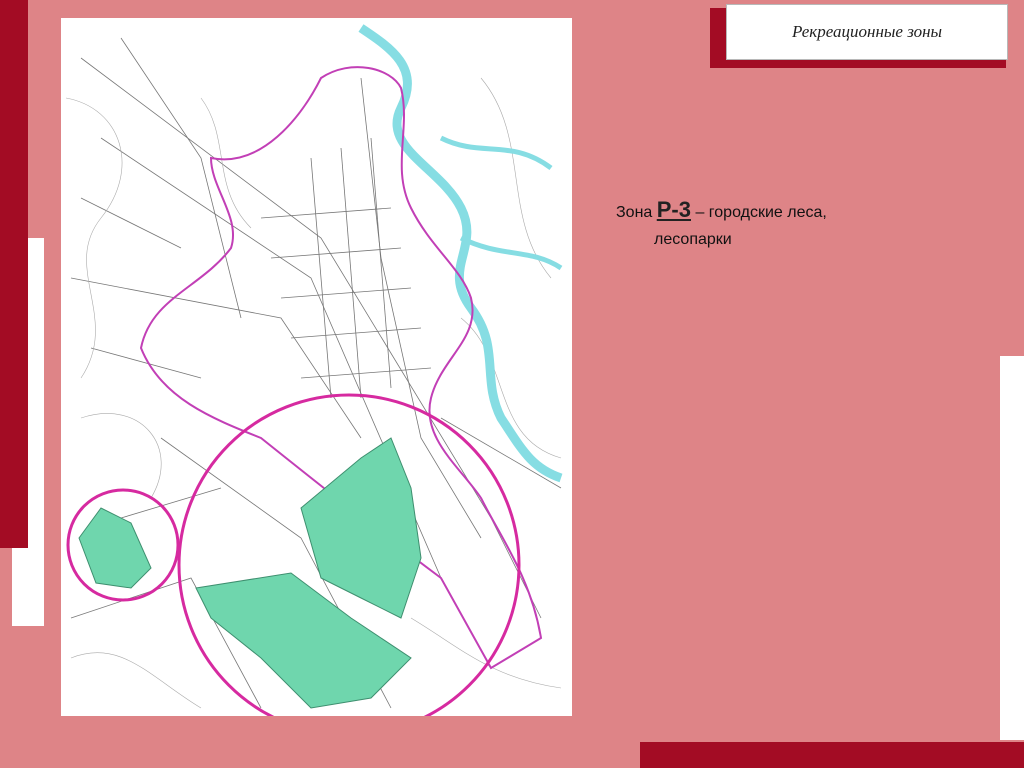 The image size is (1024, 768). Describe the element at coordinates (693, 239) in the screenshot. I see `zone-desc-2: лесопарки` at that location.